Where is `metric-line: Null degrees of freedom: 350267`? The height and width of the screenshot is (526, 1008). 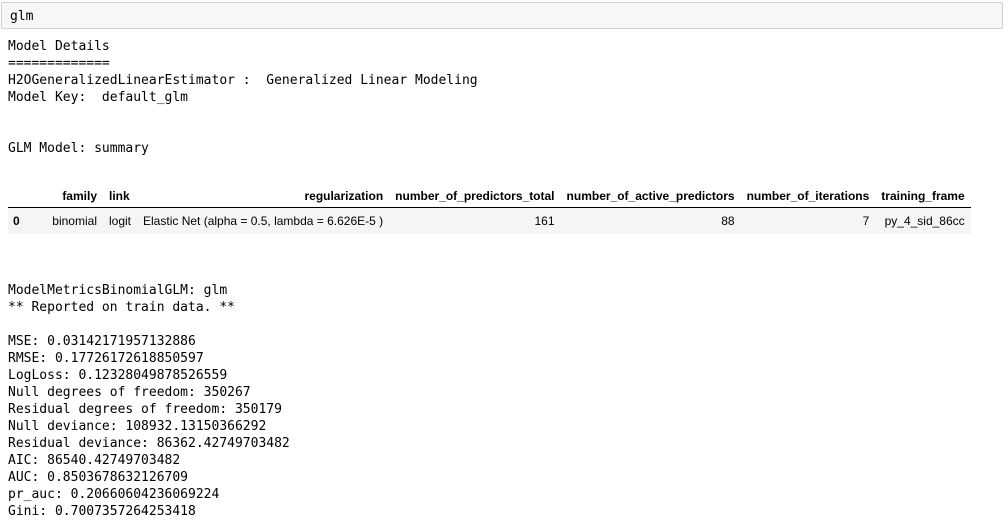
metric-line: Null degrees of freedom: 350267 is located at coordinates (129, 392).